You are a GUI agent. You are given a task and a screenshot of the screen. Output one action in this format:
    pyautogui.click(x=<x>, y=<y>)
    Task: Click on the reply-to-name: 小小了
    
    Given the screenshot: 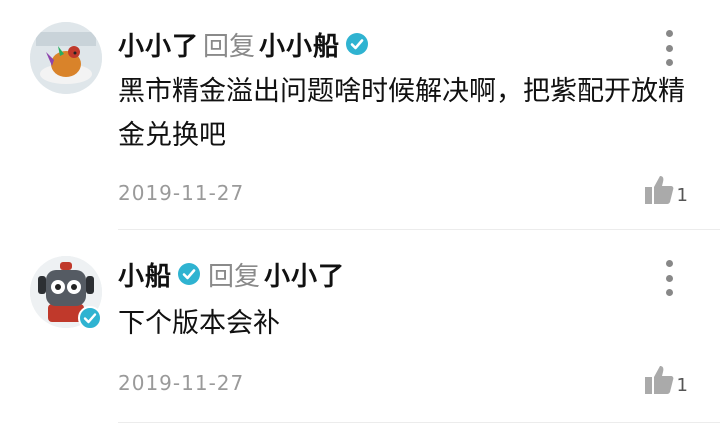 What is the action you would take?
    pyautogui.click(x=304, y=274)
    